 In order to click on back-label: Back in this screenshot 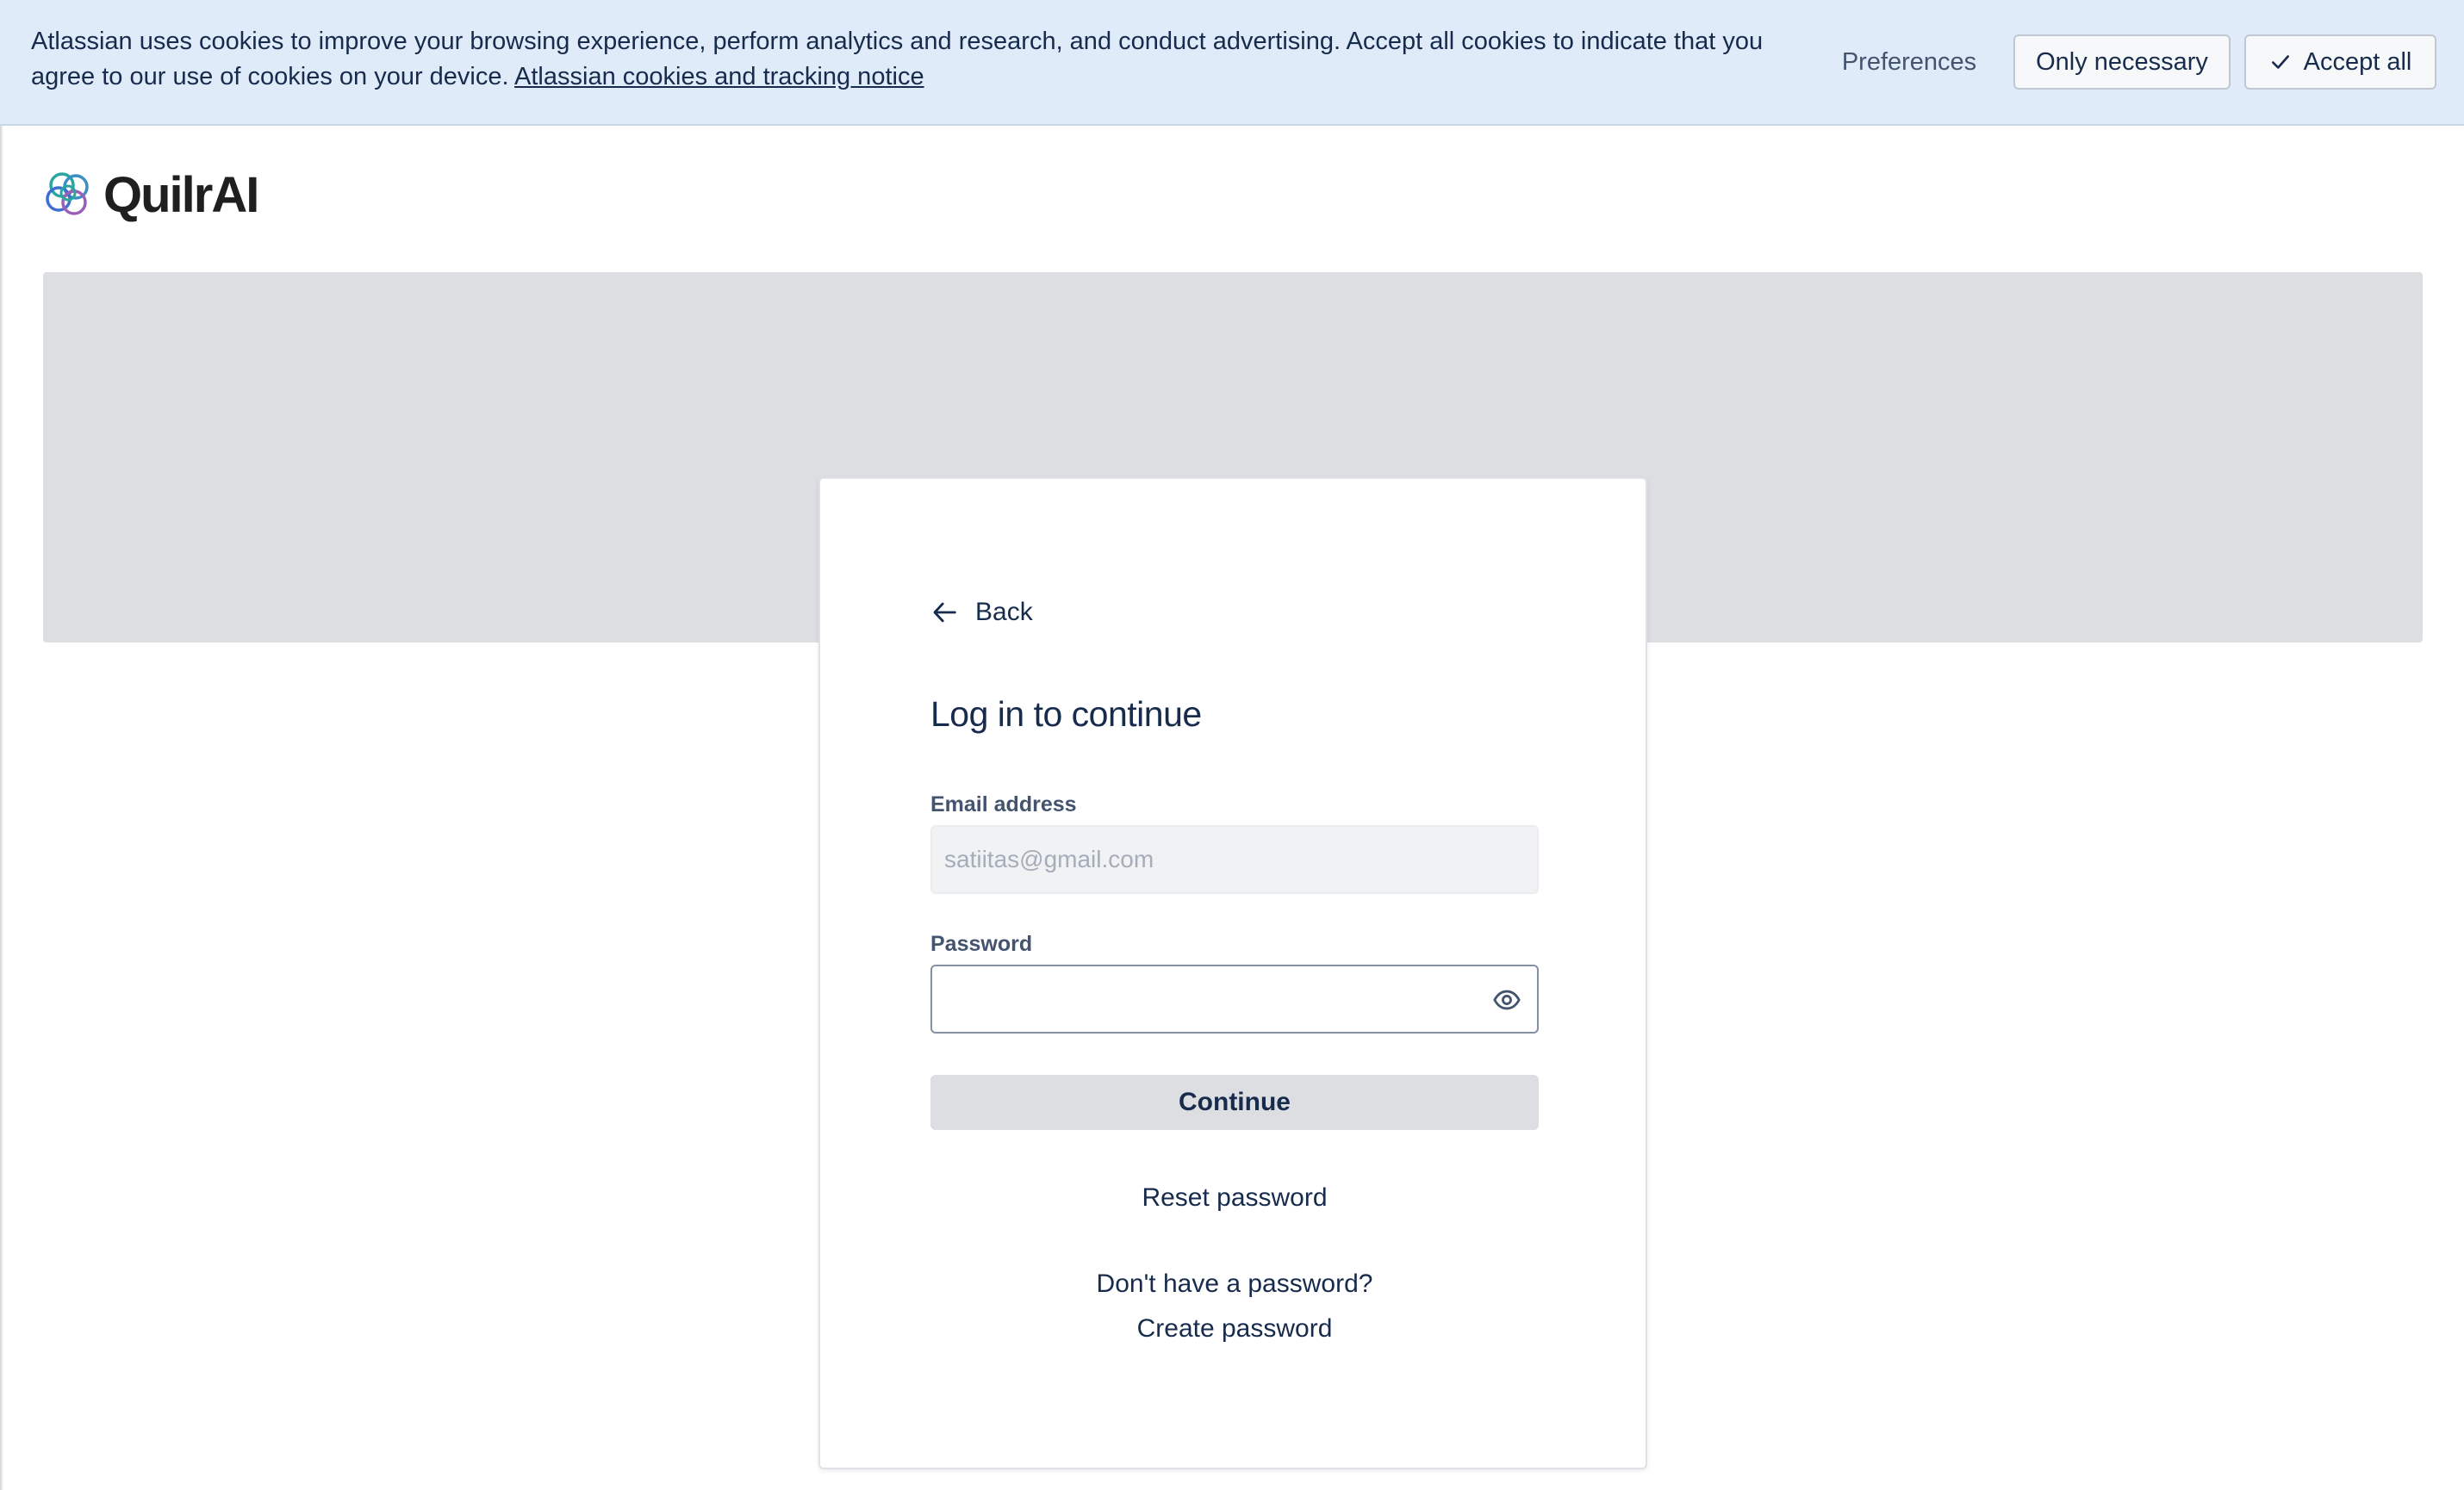, I will do `click(1004, 612)`.